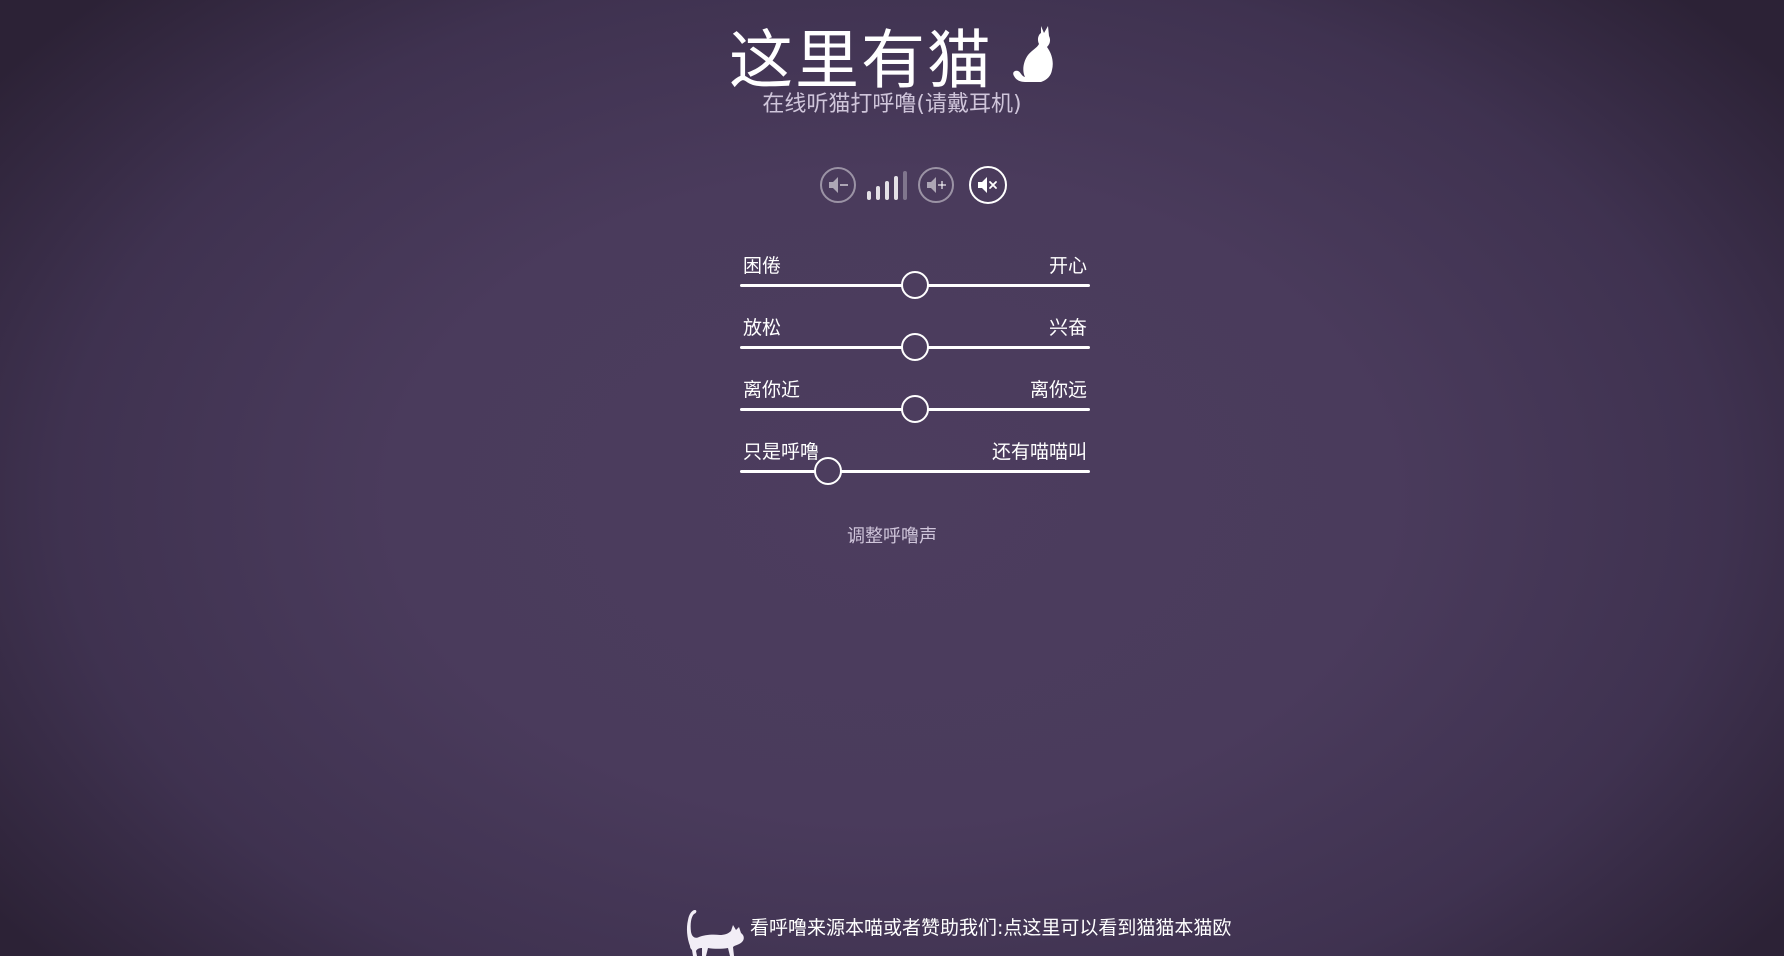 The image size is (1784, 956). Describe the element at coordinates (1067, 266) in the screenshot. I see `slider-right-label: 开心` at that location.